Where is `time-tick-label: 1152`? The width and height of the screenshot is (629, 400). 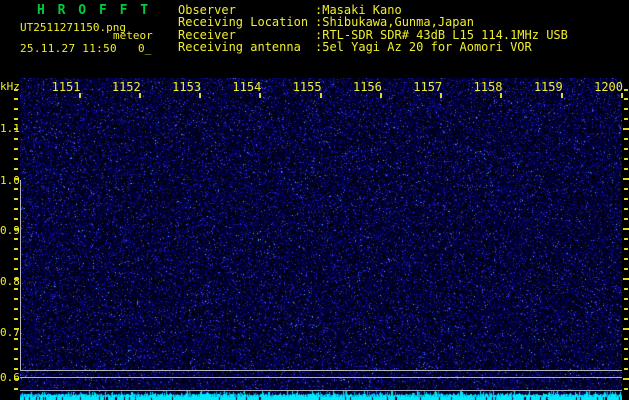
time-tick-label: 1152 is located at coordinates (126, 87).